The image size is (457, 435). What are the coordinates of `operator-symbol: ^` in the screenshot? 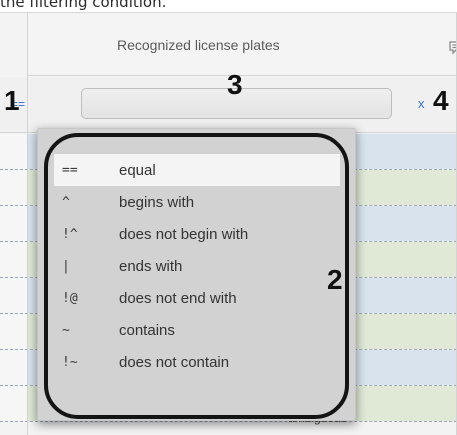 It's located at (66, 202).